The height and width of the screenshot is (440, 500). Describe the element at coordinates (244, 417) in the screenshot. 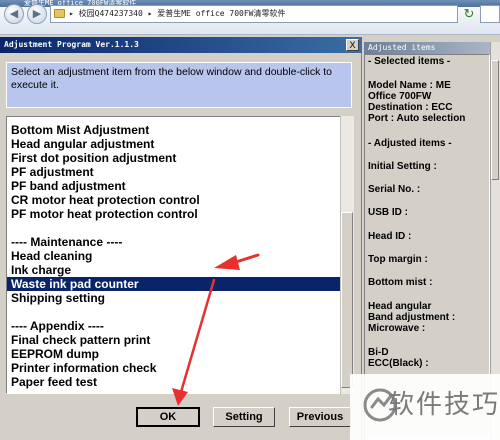

I see `setting-button: Setting` at that location.